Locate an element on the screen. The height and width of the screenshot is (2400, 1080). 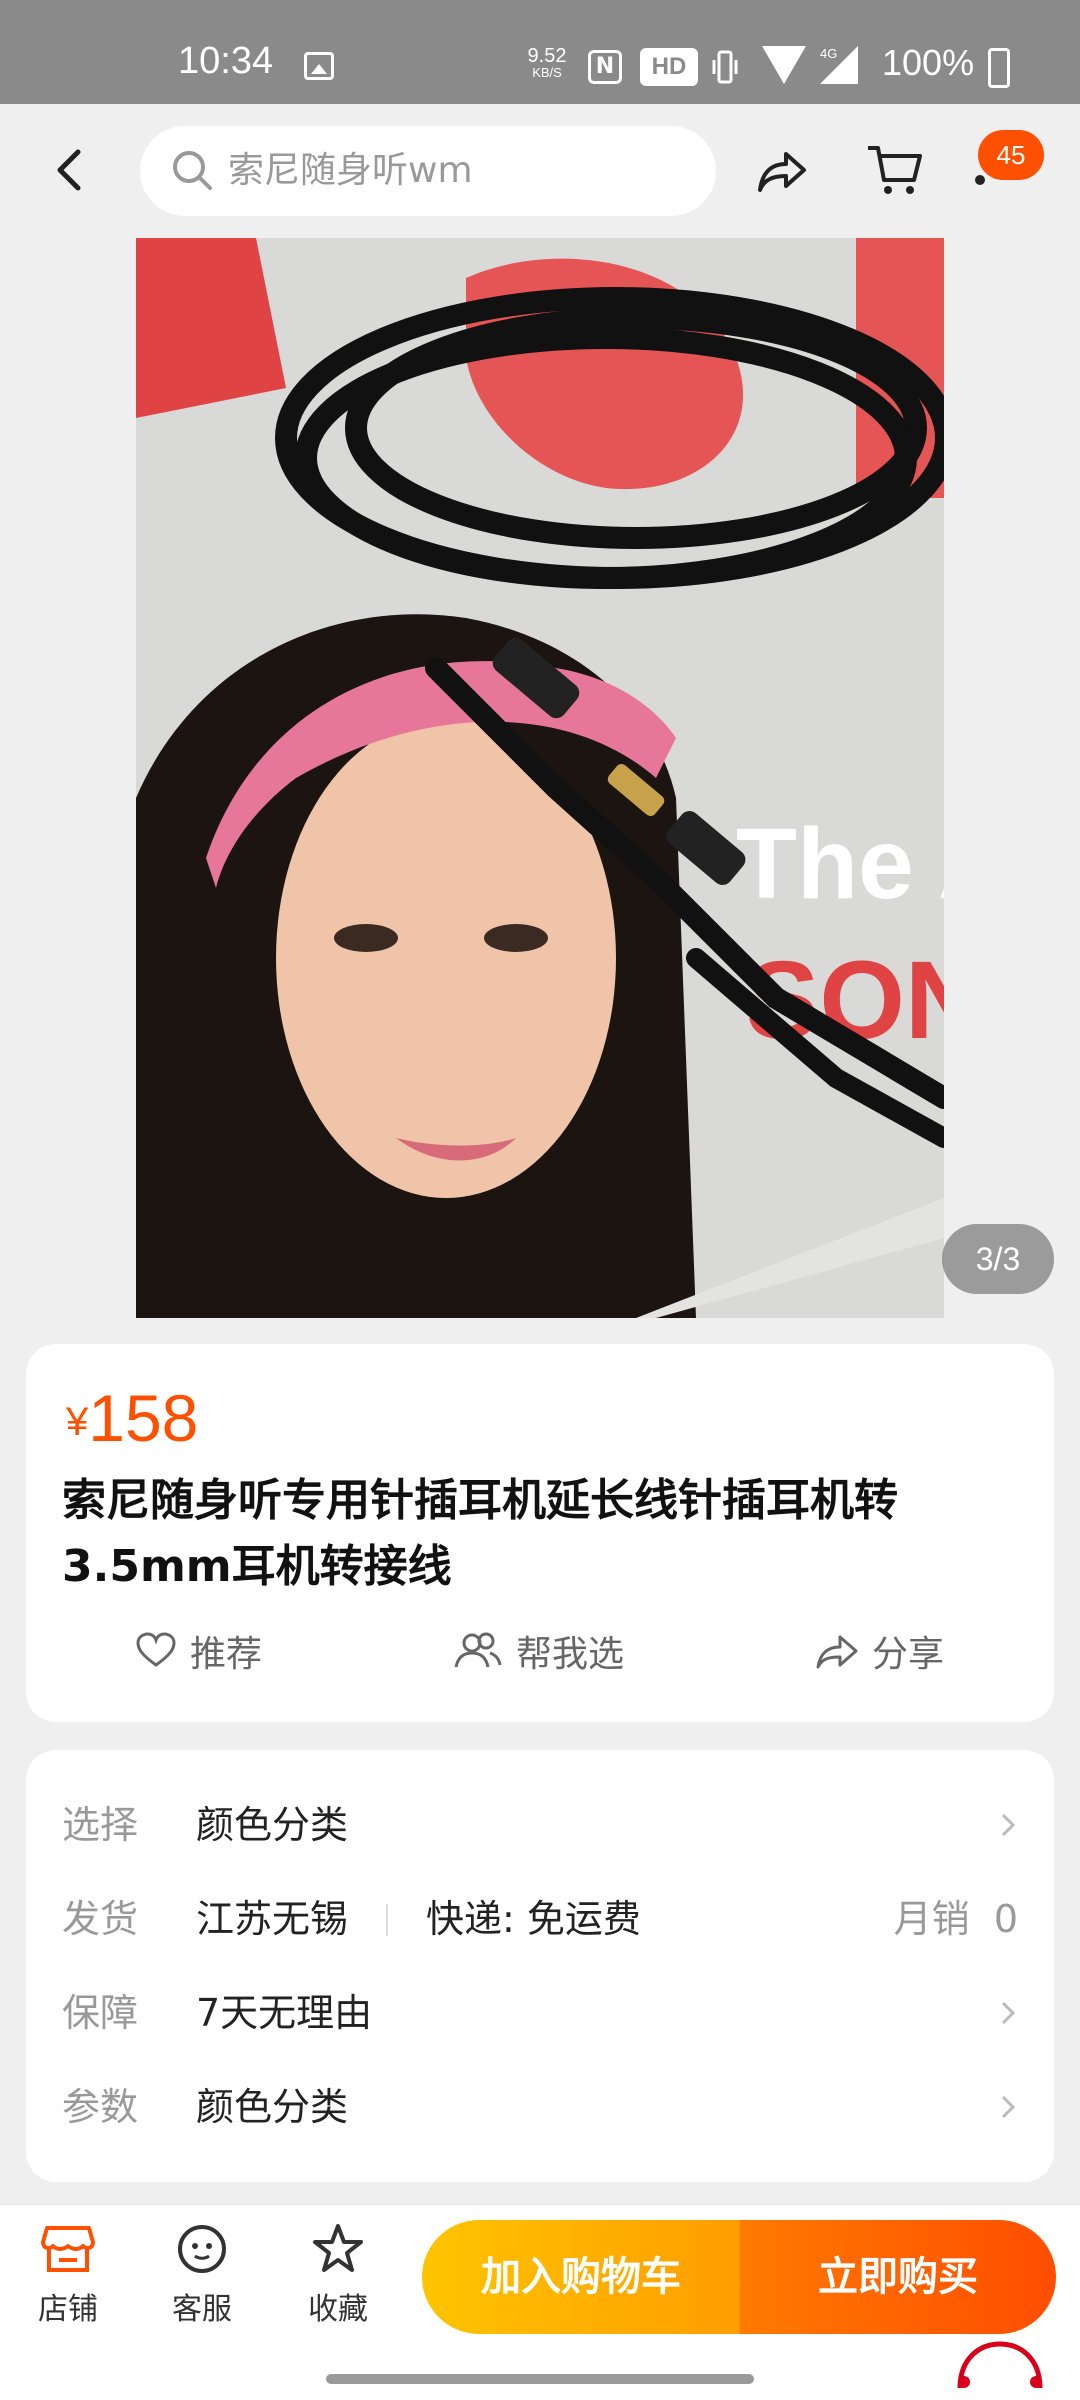
floating-logo-icon is located at coordinates (1000, 2365).